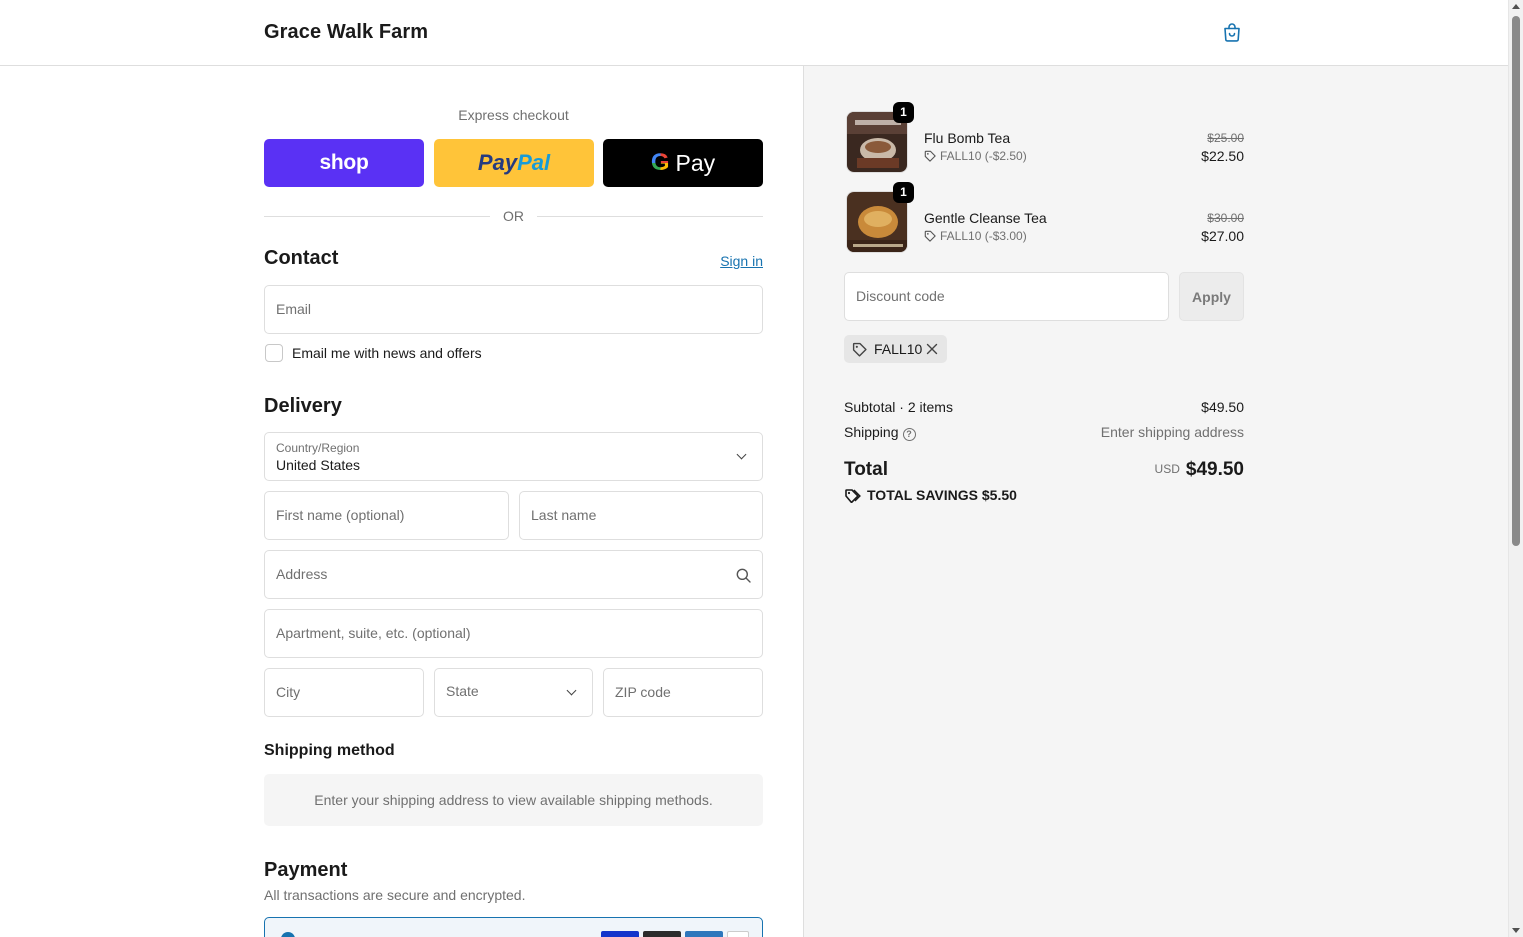 The height and width of the screenshot is (937, 1523). I want to click on google-g-icon: G, so click(660, 162).